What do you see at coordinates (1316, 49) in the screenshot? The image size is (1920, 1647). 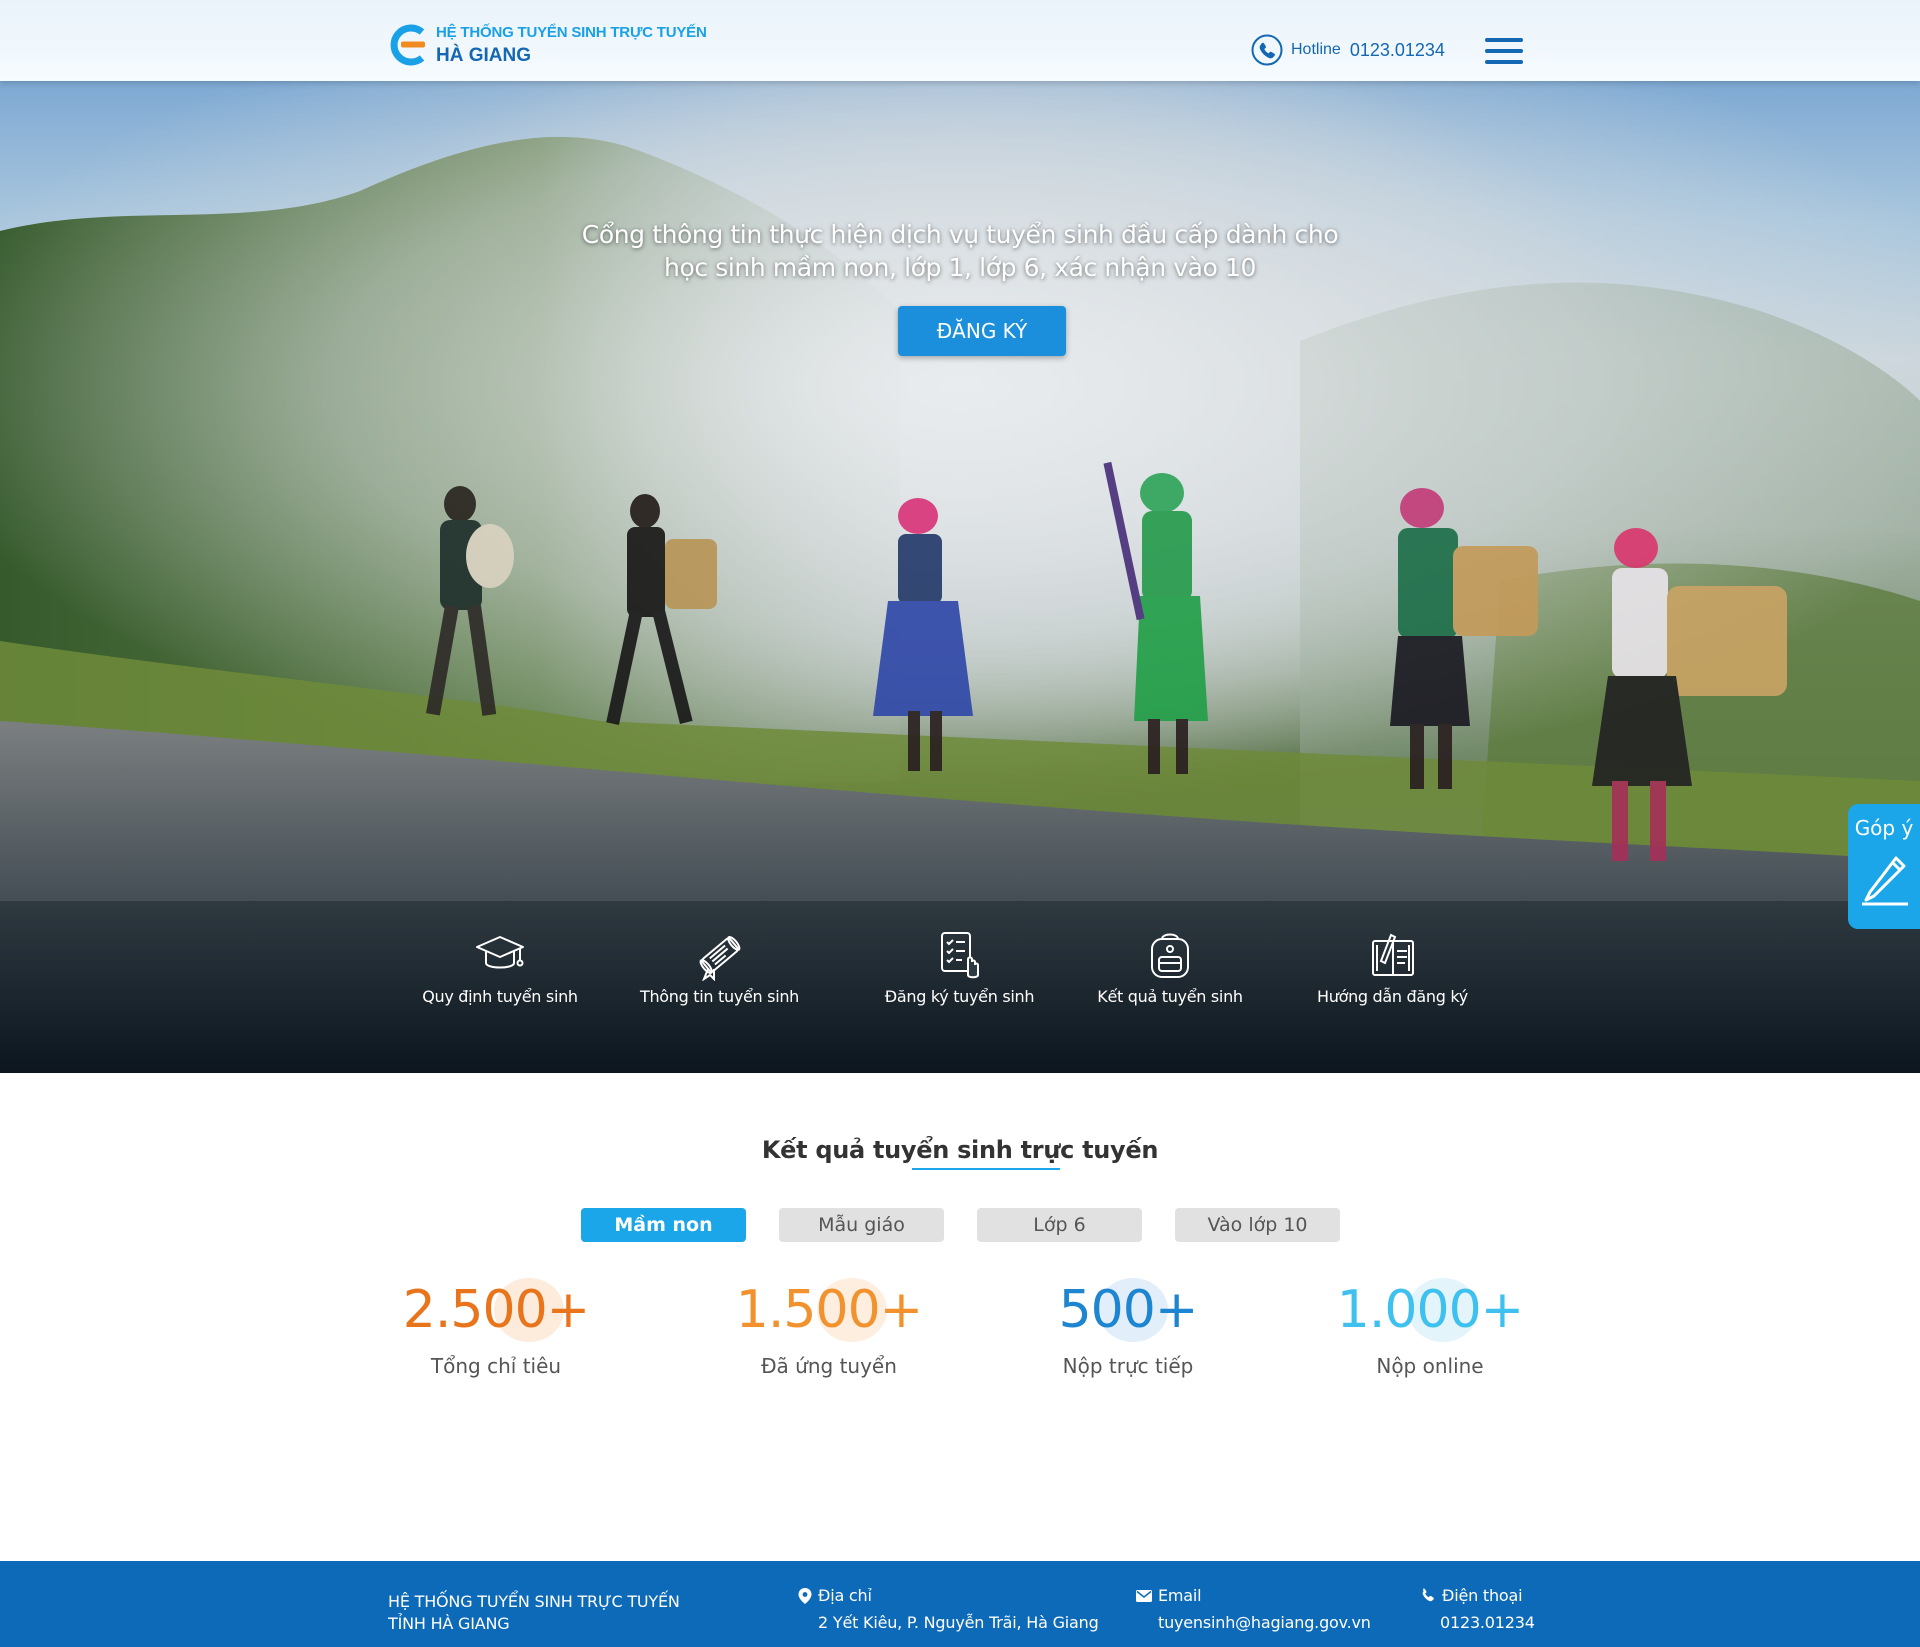 I see `hotline-label: Hotline` at bounding box center [1316, 49].